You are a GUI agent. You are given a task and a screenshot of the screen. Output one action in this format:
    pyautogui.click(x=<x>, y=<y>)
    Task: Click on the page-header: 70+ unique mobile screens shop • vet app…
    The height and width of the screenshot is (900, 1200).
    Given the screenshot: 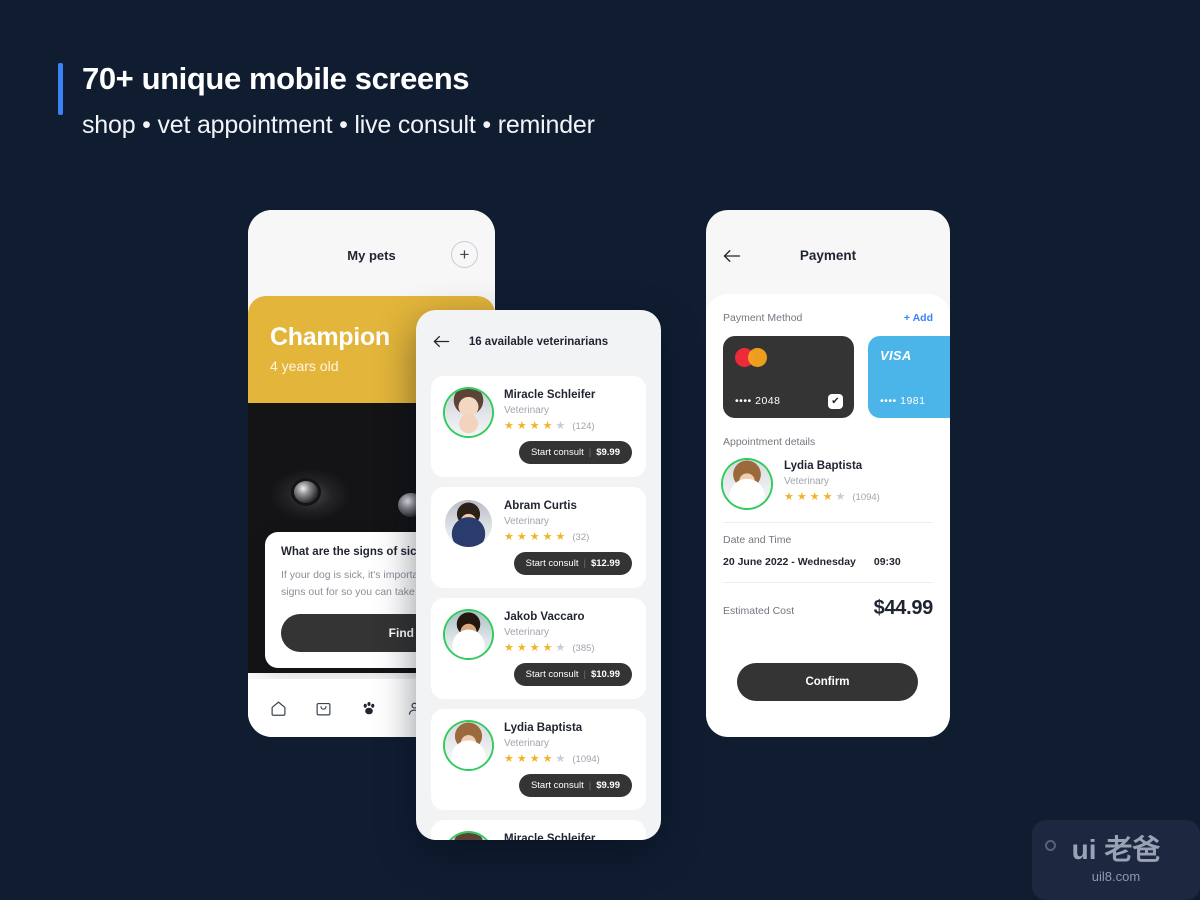 What is the action you would take?
    pyautogui.click(x=326, y=100)
    